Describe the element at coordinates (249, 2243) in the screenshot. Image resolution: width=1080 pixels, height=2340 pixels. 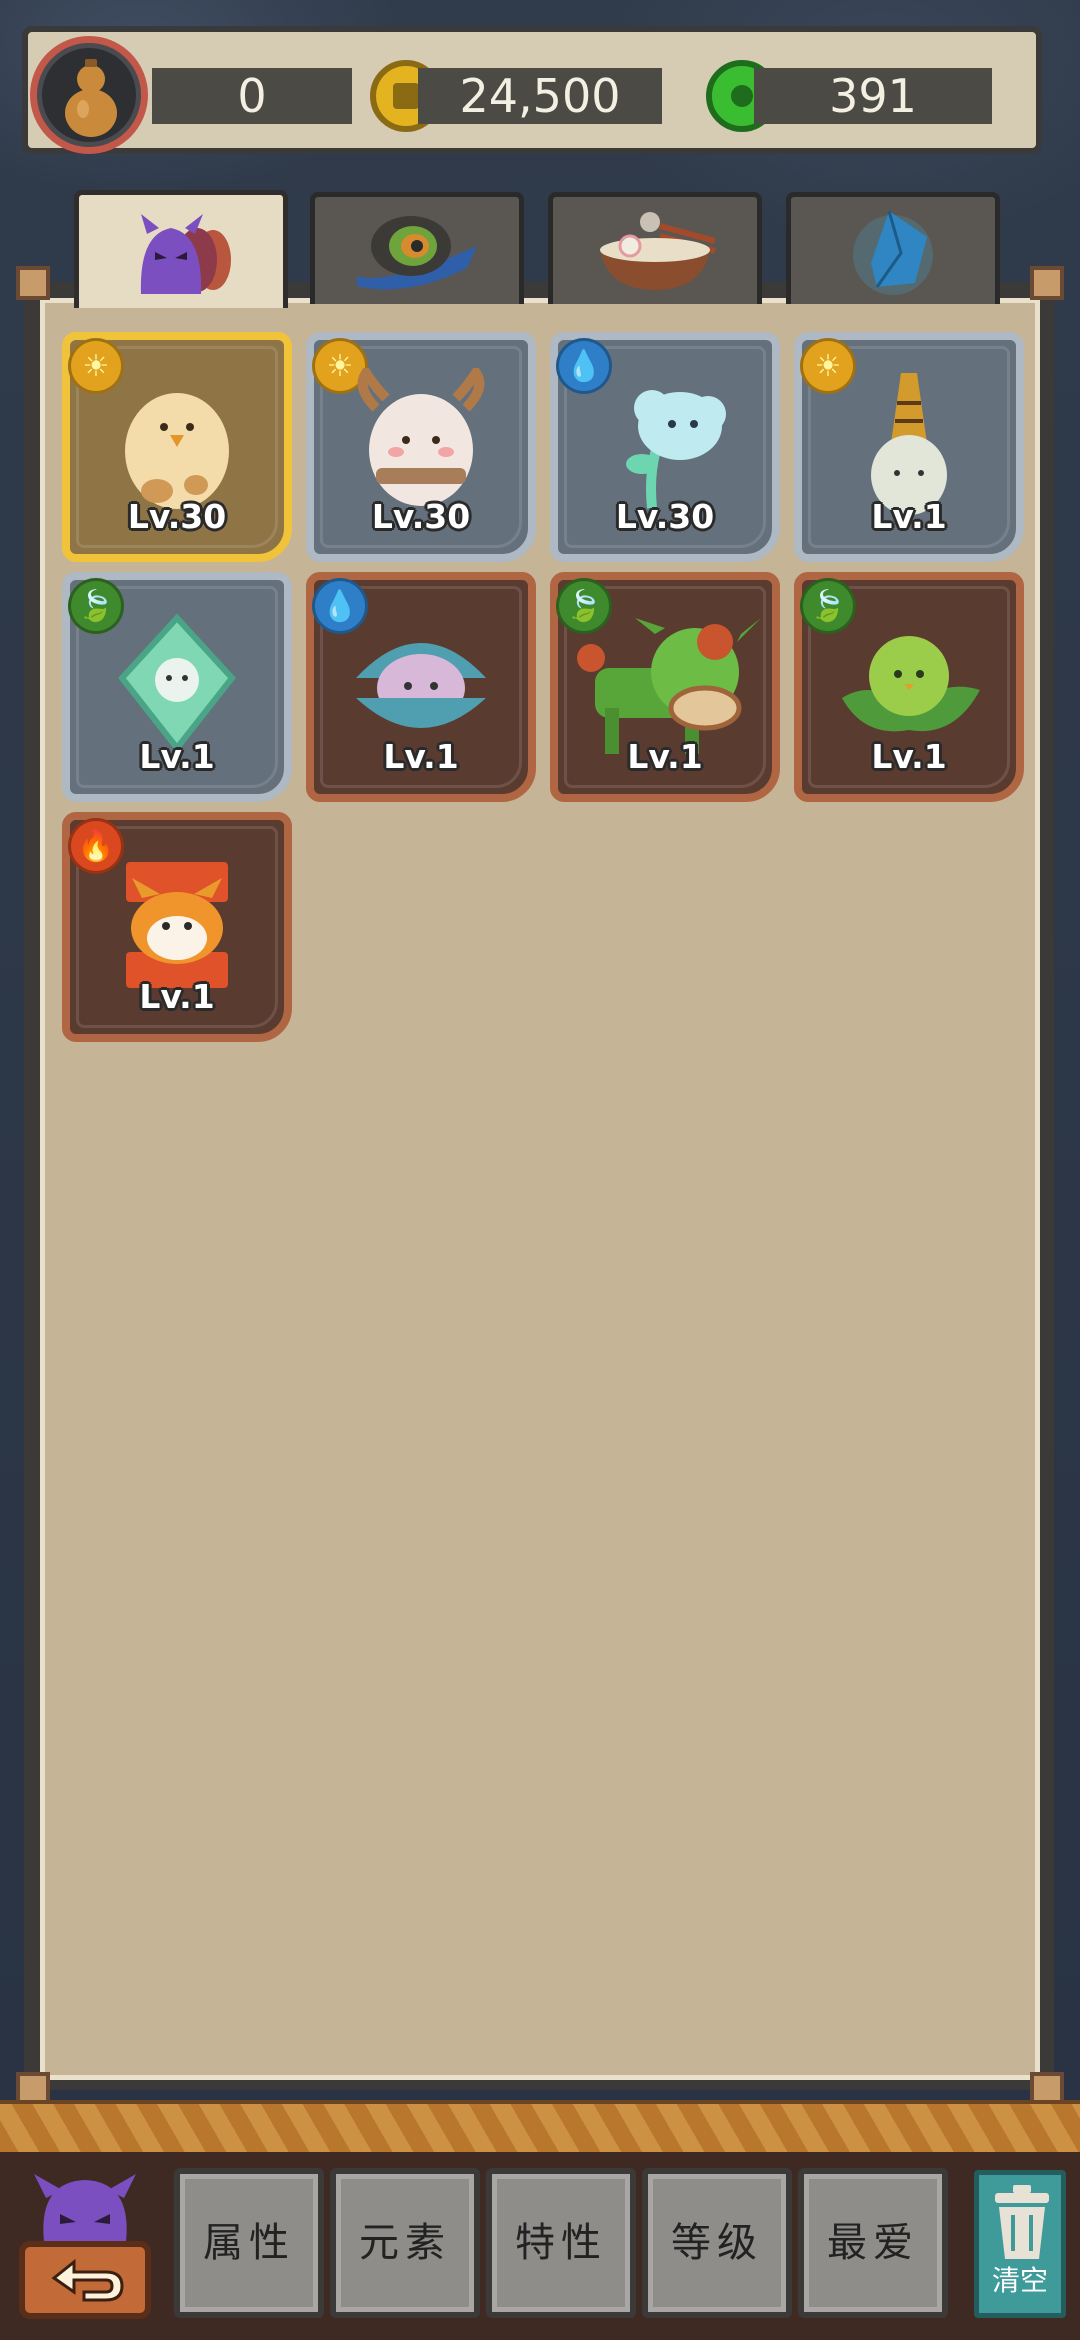
I see `sort-attribute-button: 属性` at that location.